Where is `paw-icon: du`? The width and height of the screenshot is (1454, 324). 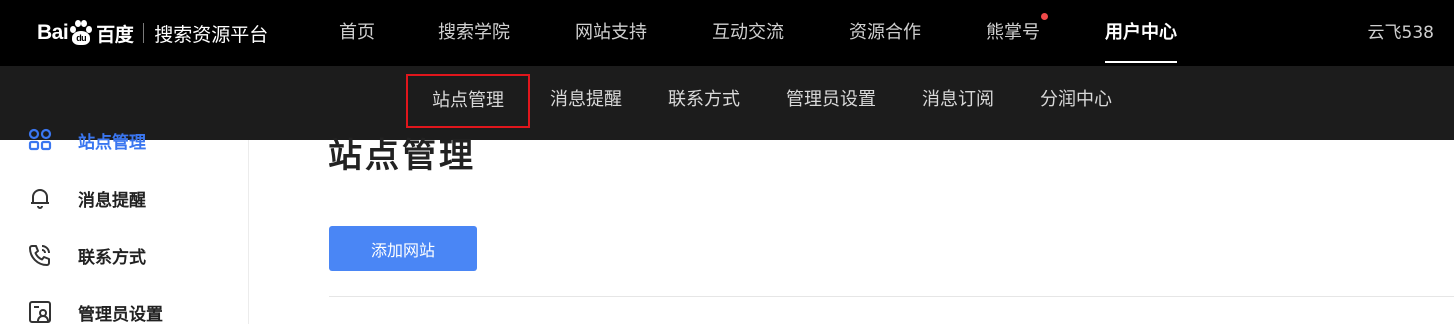 paw-icon: du is located at coordinates (81, 33).